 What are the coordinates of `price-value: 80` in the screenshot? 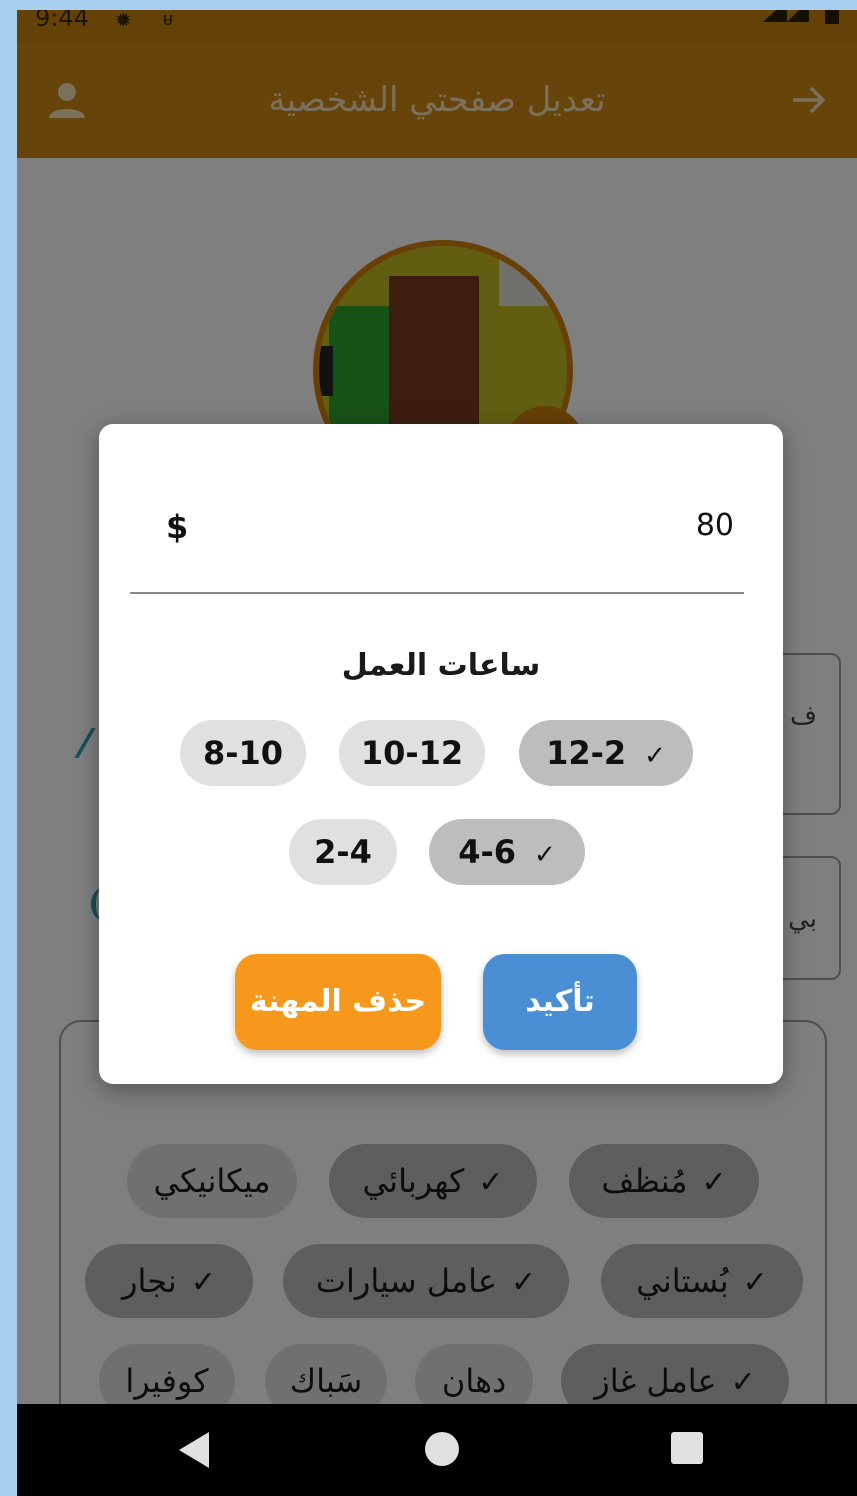 It's located at (715, 525).